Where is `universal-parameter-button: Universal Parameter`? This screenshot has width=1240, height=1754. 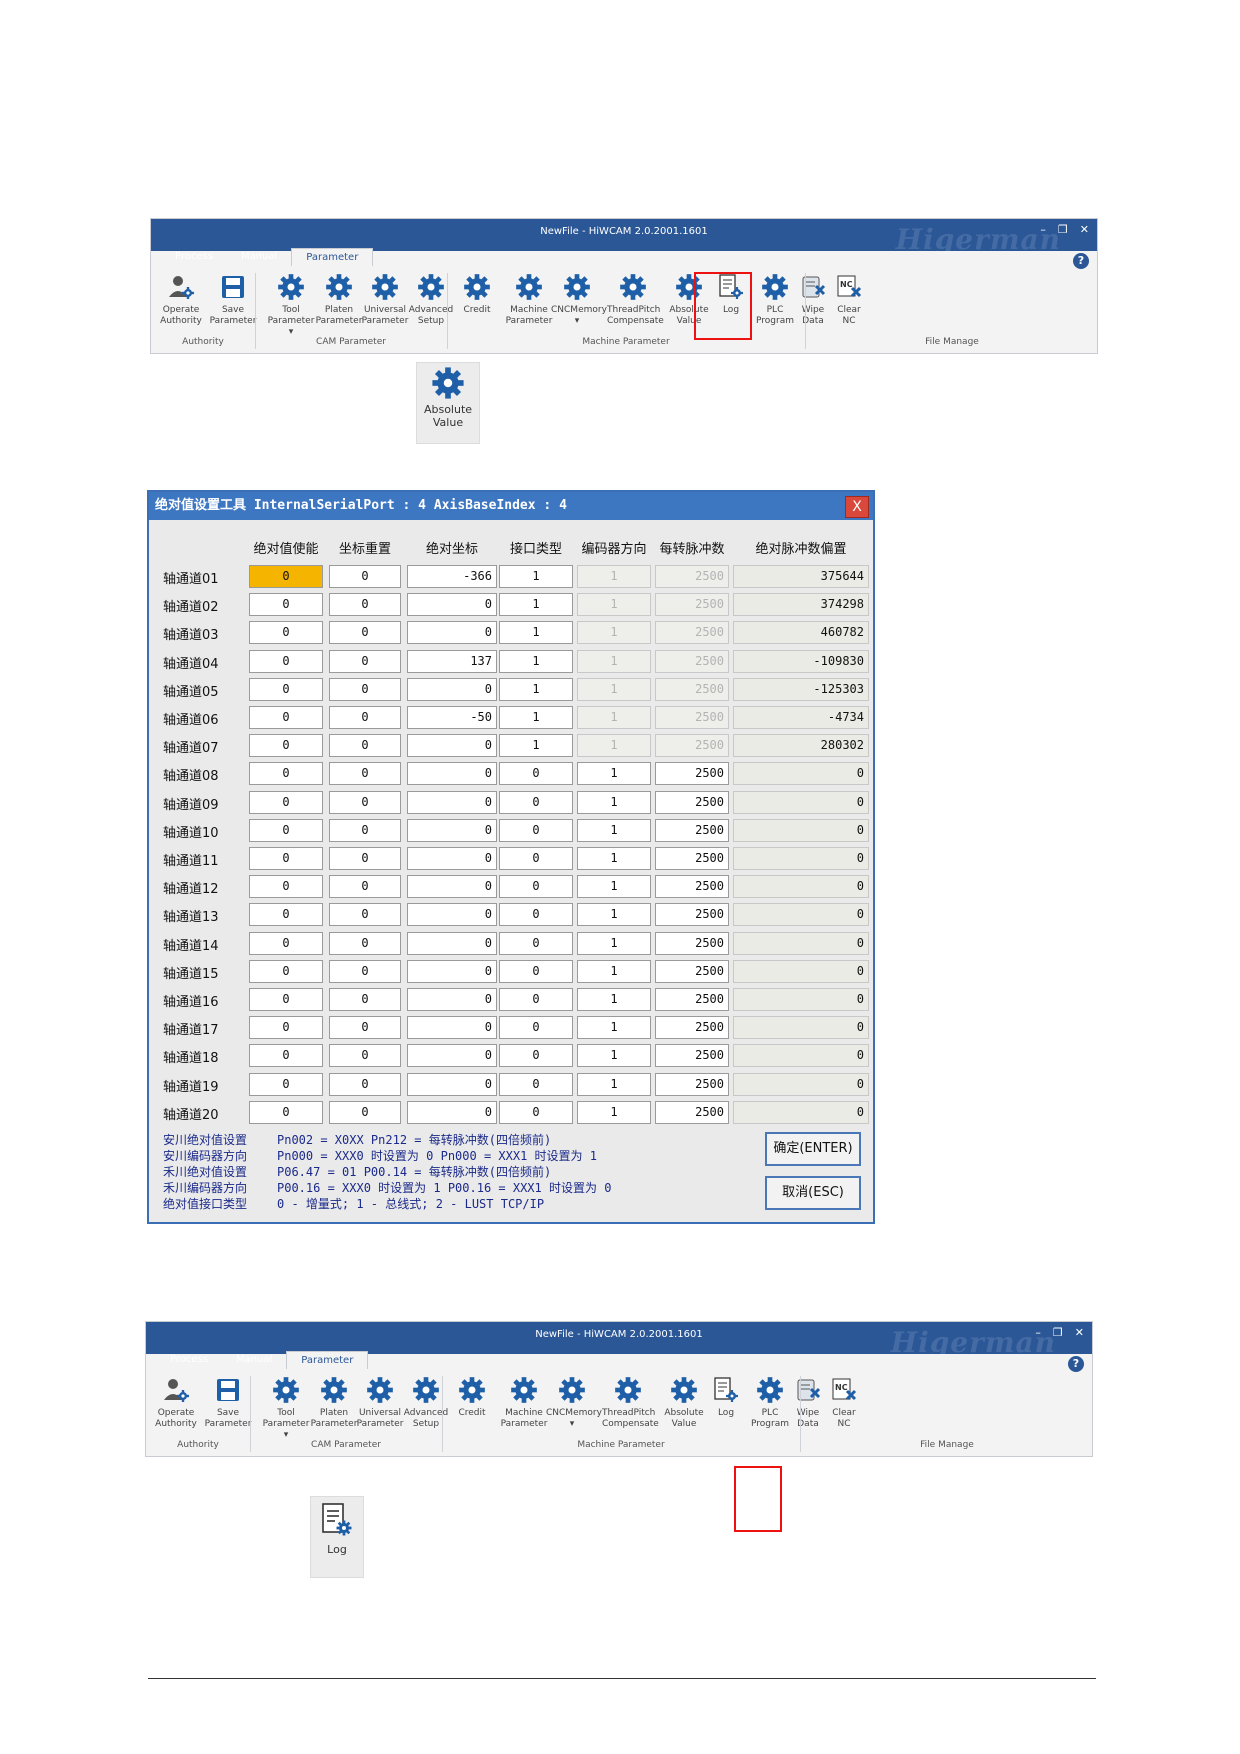 universal-parameter-button: Universal Parameter is located at coordinates (380, 1401).